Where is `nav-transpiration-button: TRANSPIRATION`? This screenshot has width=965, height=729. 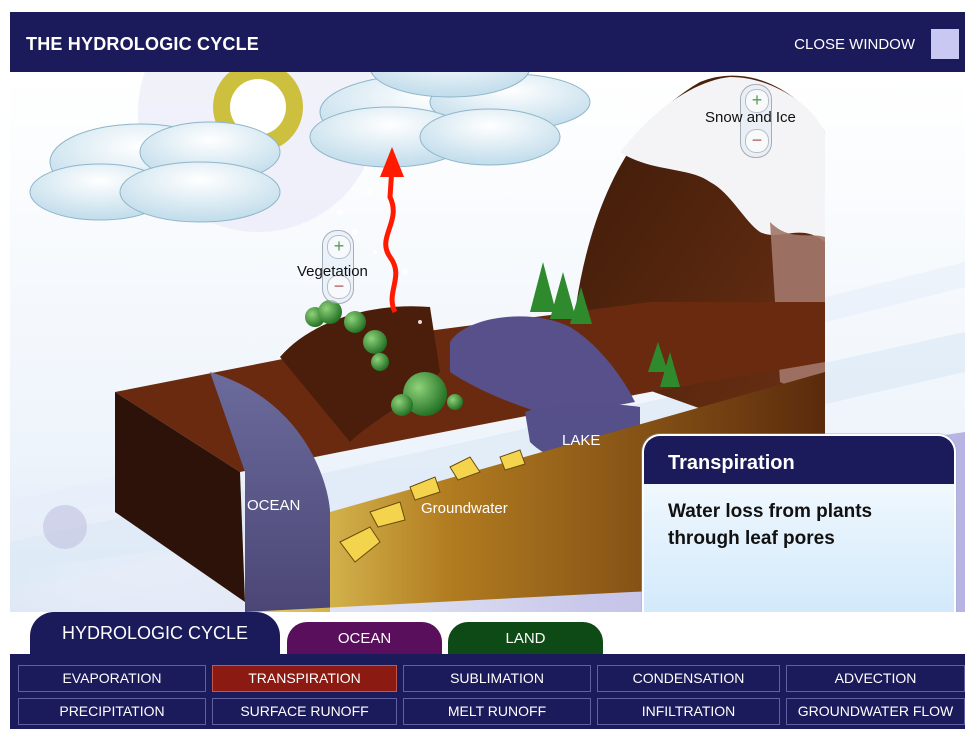 nav-transpiration-button: TRANSPIRATION is located at coordinates (304, 678).